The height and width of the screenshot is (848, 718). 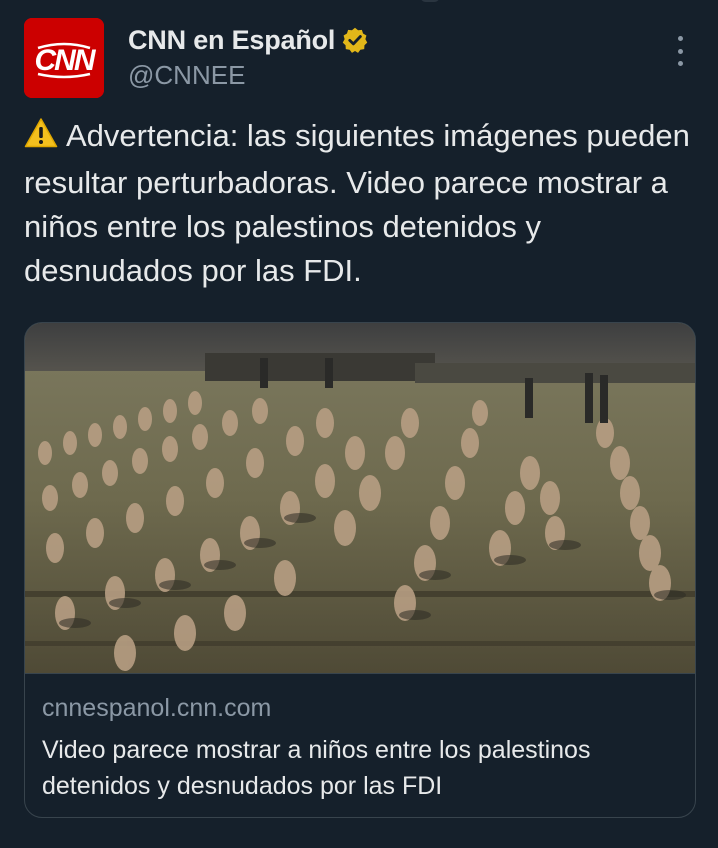 What do you see at coordinates (157, 708) in the screenshot?
I see `link-domain: cnnespanol.cnn.com` at bounding box center [157, 708].